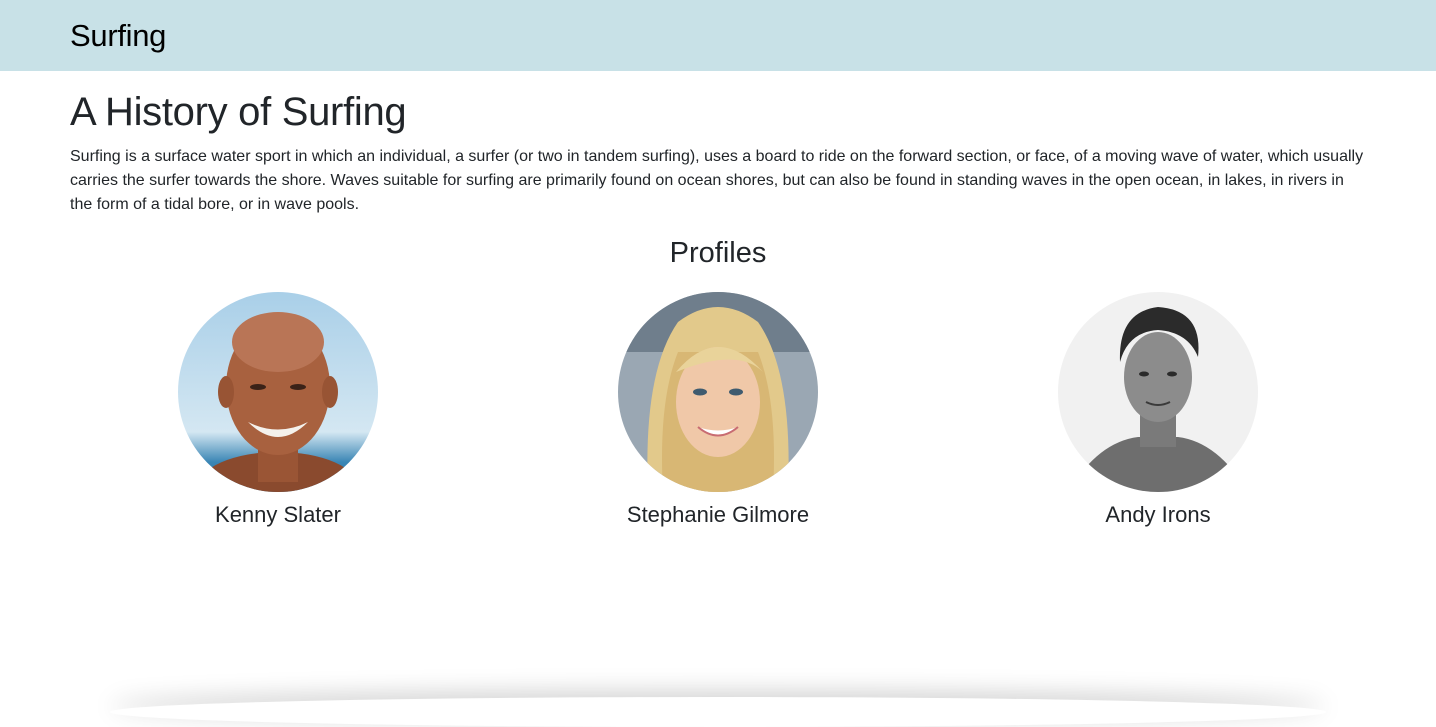  I want to click on footer-shadow, so click(718, 712).